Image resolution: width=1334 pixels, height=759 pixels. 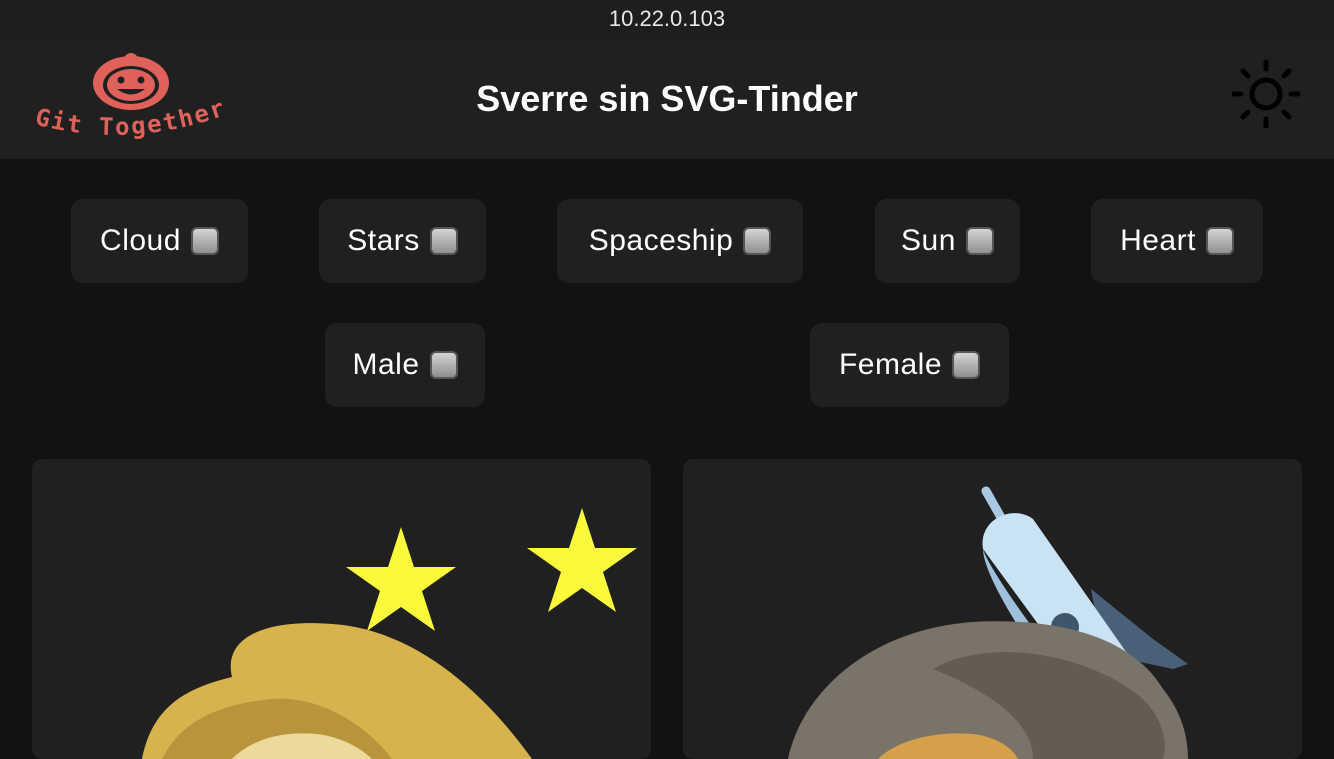 I want to click on filter-female: Female, so click(x=909, y=365).